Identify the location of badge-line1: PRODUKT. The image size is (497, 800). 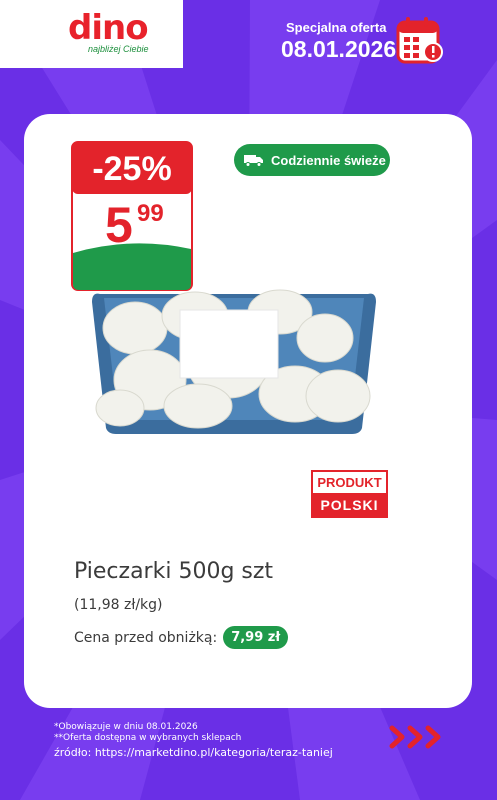
(349, 482).